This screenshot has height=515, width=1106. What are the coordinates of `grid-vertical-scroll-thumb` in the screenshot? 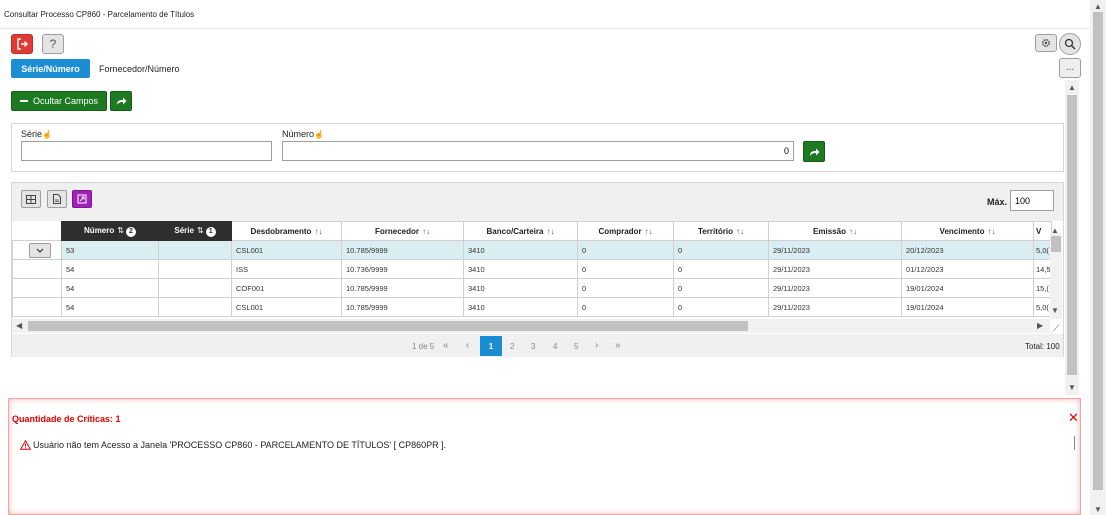 It's located at (1056, 244).